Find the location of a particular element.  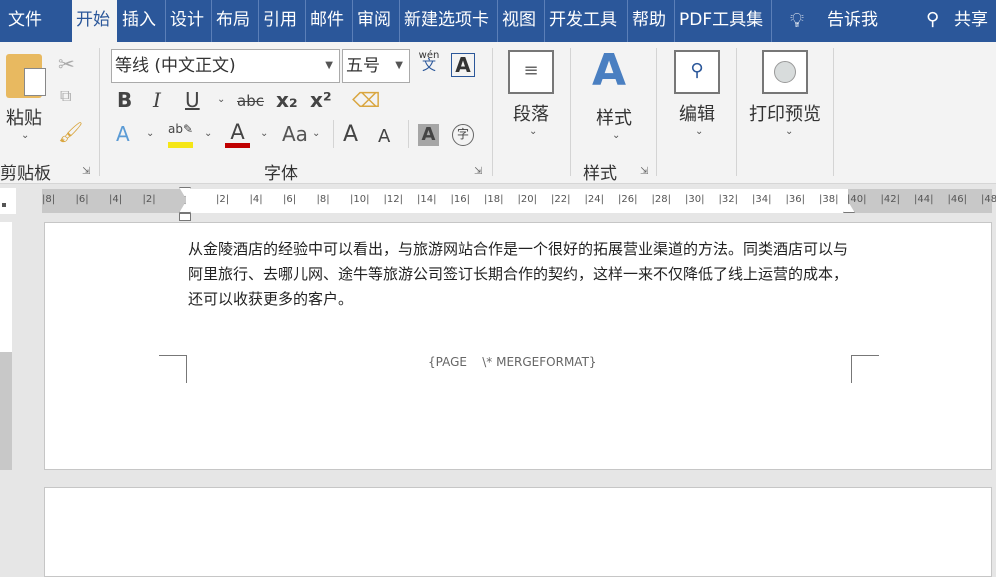

print-preview-icon is located at coordinates (785, 72).